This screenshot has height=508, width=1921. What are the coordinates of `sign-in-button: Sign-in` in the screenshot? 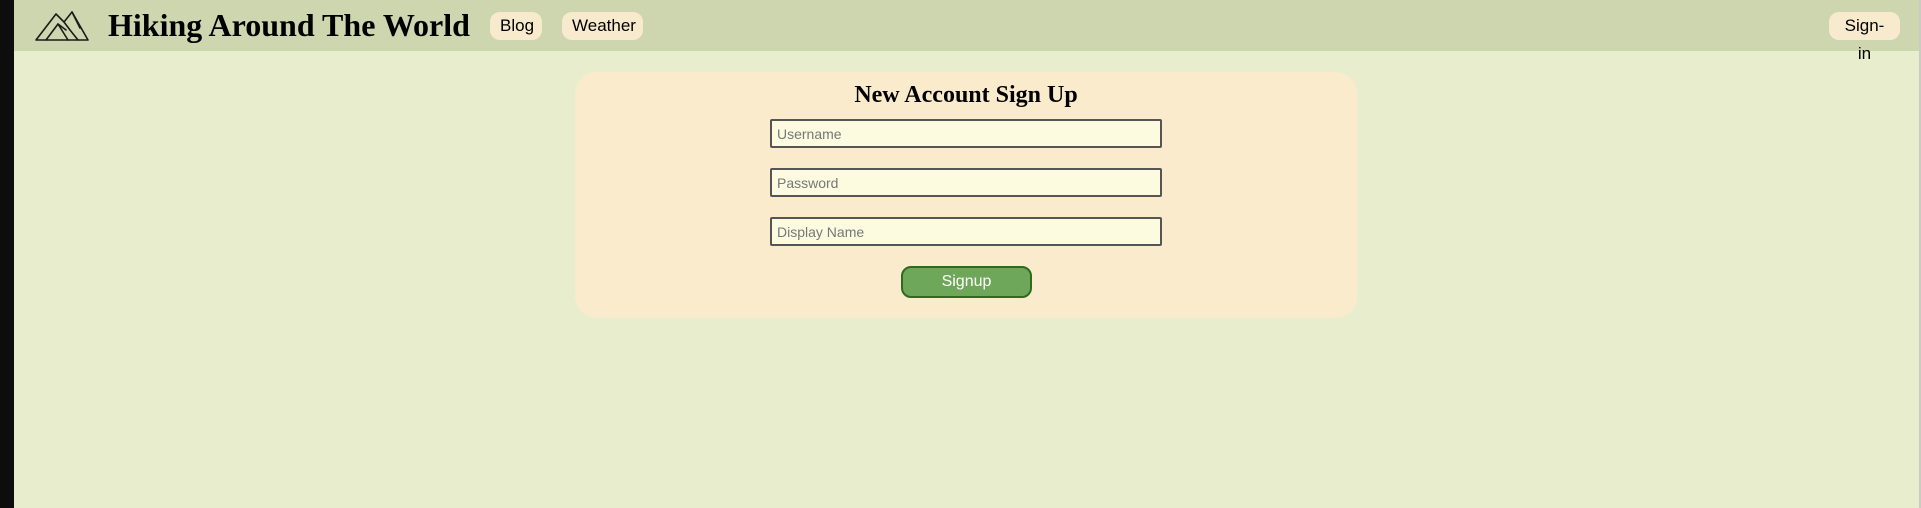 It's located at (1864, 37).